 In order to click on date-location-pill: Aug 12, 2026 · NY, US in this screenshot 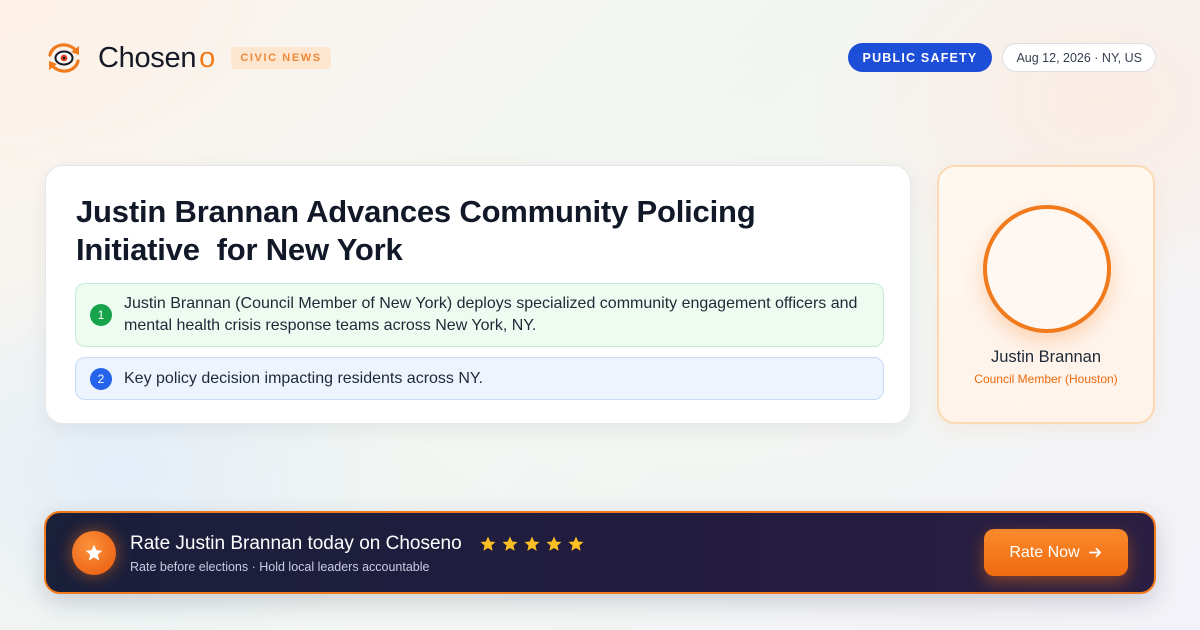, I will do `click(1079, 57)`.